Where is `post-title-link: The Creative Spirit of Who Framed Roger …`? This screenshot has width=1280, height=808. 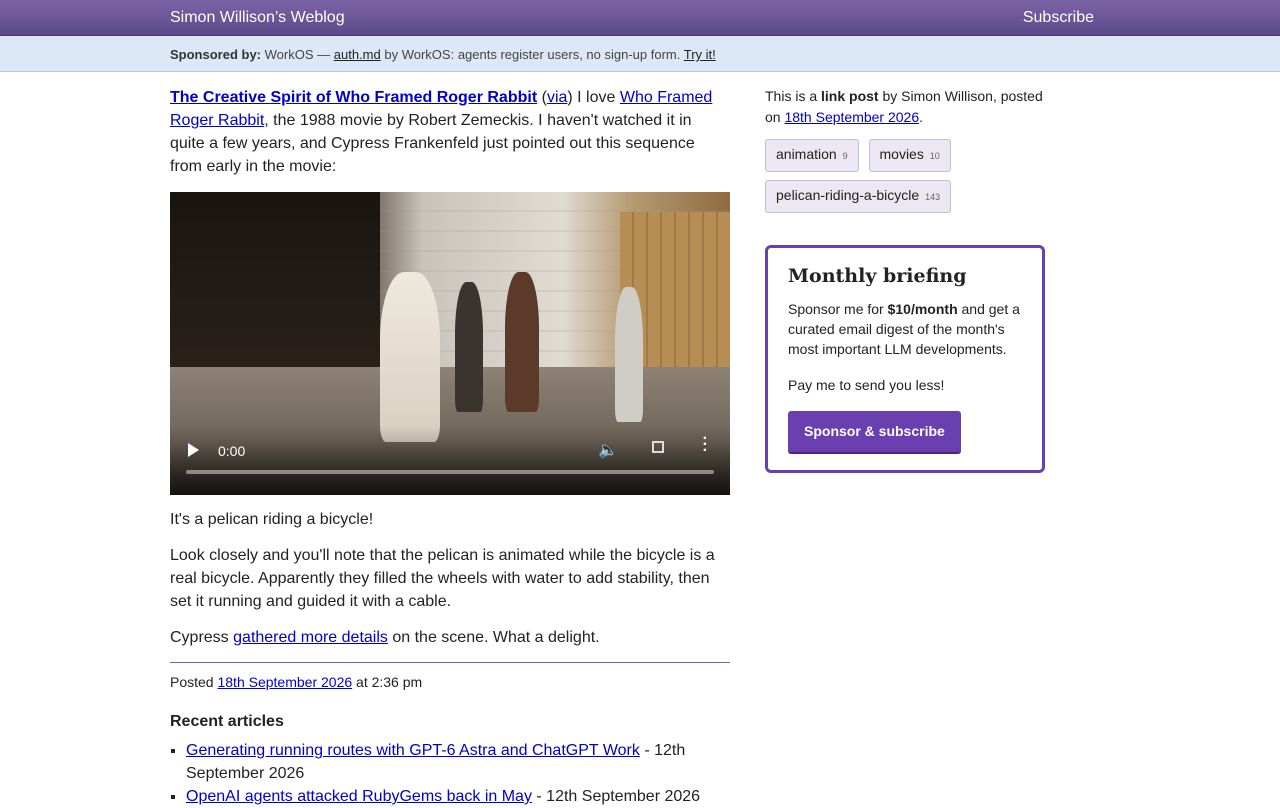
post-title-link: The Creative Spirit of Who Framed Roger … is located at coordinates (353, 97).